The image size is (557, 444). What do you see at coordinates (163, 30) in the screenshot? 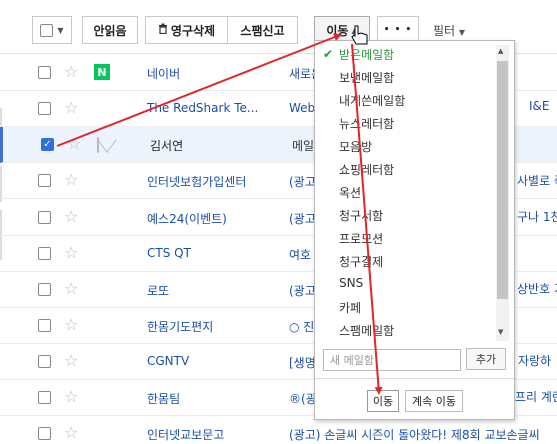
I see `trash-icon` at bounding box center [163, 30].